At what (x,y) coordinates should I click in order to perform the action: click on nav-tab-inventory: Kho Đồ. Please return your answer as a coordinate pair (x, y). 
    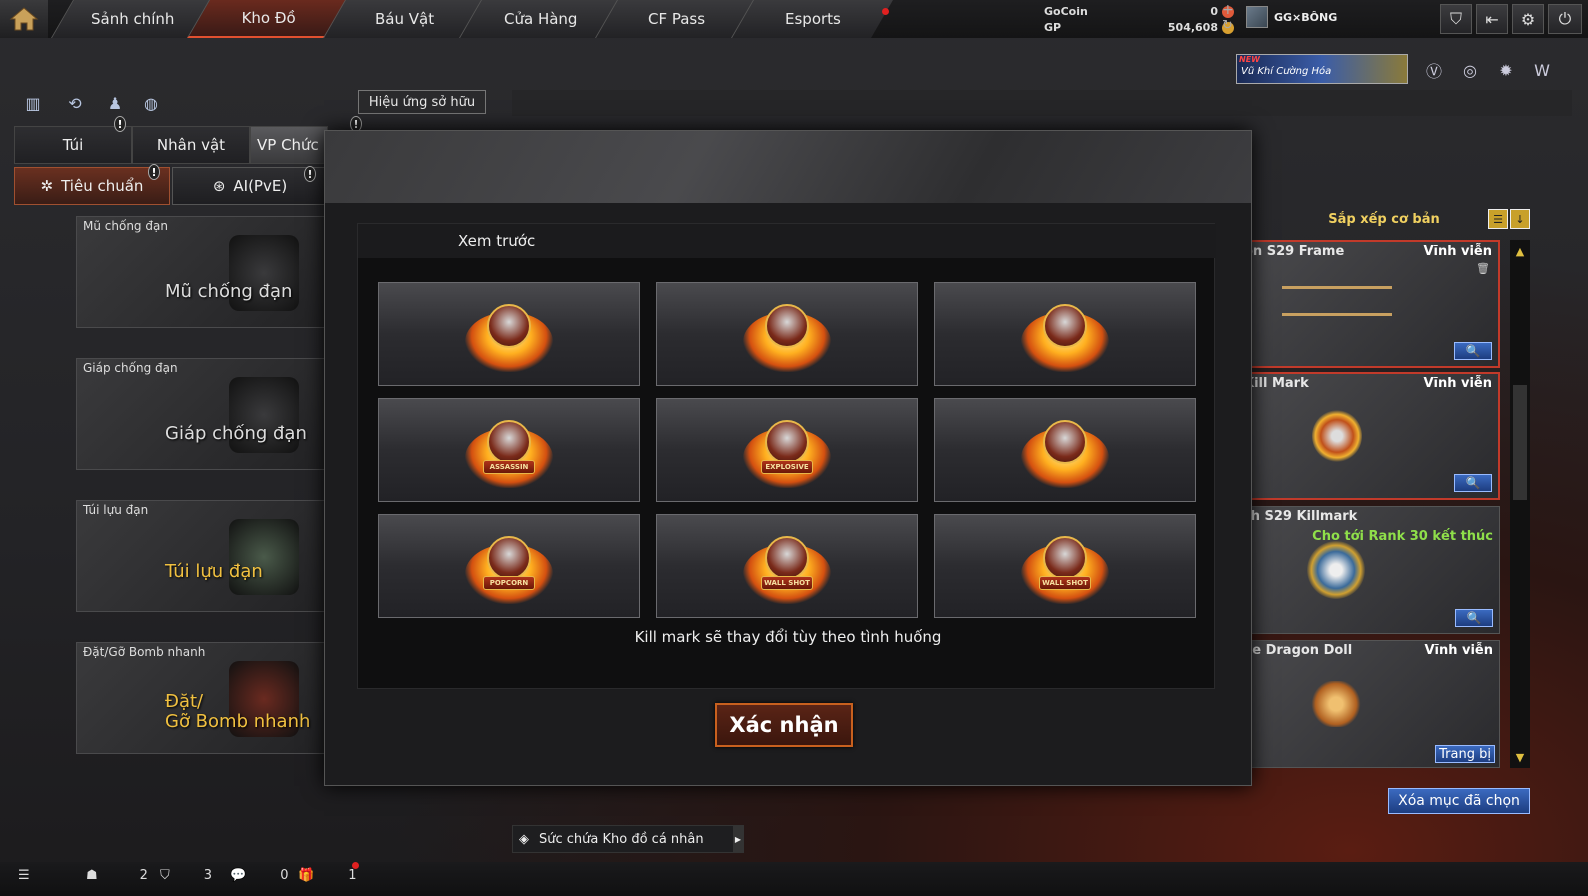
    Looking at the image, I should click on (268, 19).